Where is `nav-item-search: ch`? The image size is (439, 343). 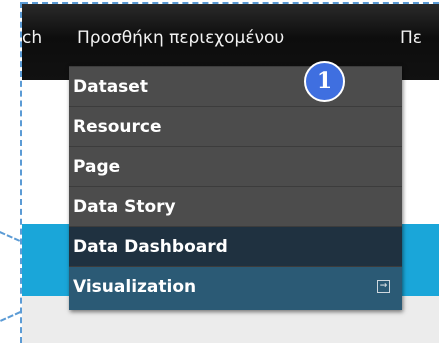 nav-item-search: ch is located at coordinates (32, 38).